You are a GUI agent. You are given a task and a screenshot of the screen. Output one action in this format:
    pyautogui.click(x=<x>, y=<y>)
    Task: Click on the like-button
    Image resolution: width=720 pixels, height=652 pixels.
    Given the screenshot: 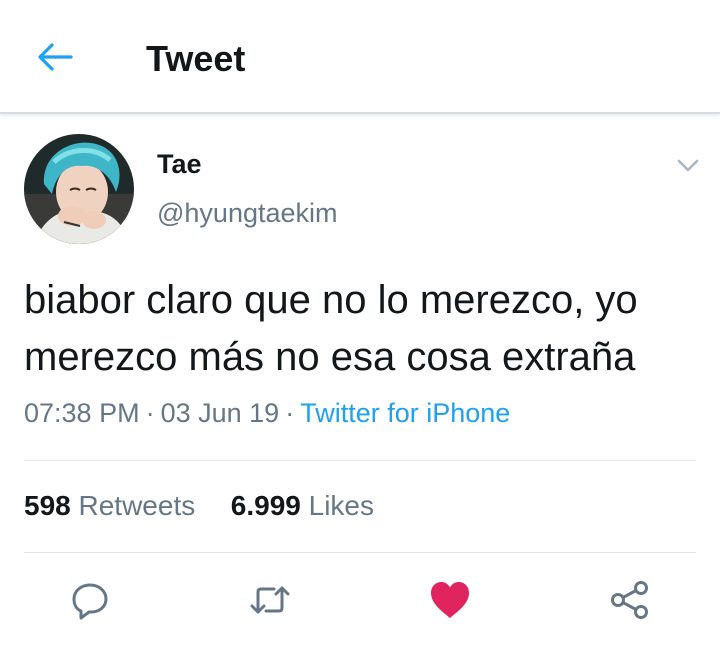 What is the action you would take?
    pyautogui.click(x=450, y=600)
    